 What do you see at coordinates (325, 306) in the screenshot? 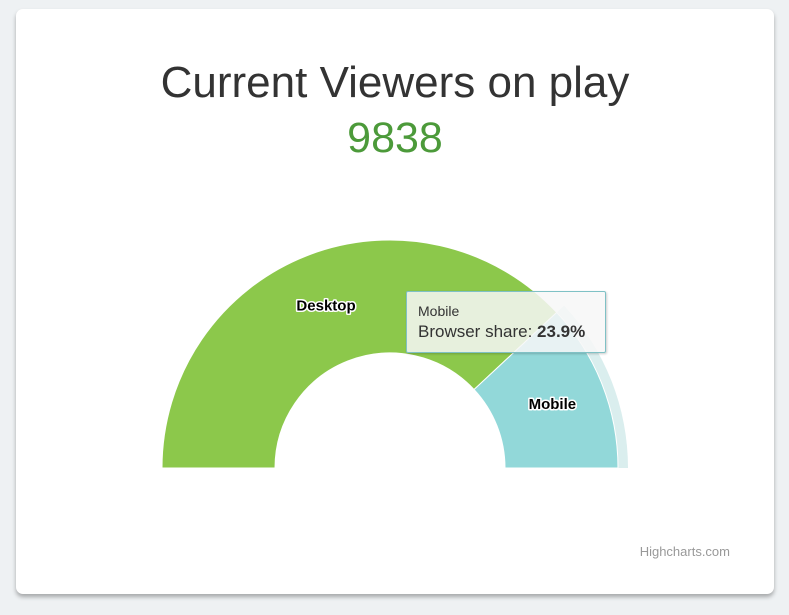
I see `slice-label-desktop: Desktop` at bounding box center [325, 306].